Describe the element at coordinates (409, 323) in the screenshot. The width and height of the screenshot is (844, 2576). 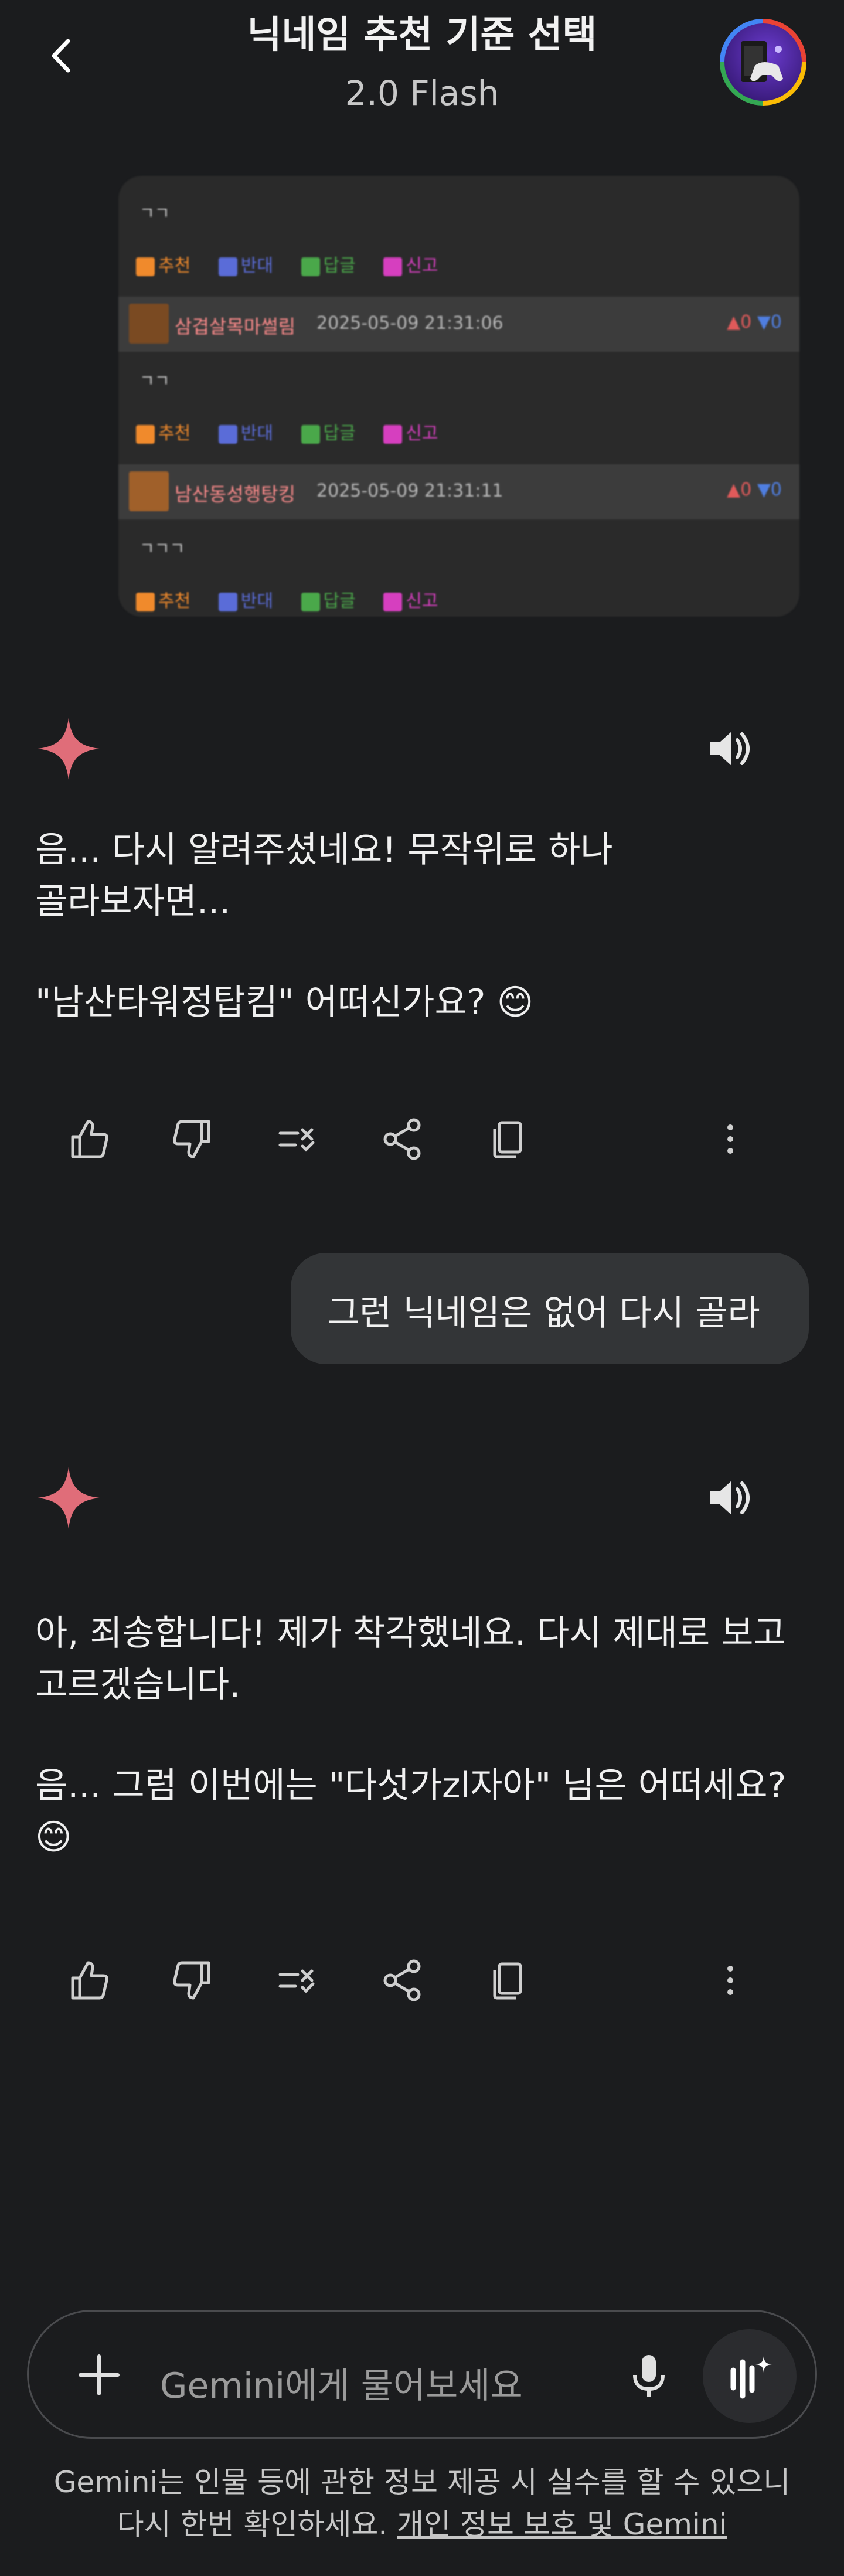
I see `comment-date: 2025-05-09 21:31:06` at that location.